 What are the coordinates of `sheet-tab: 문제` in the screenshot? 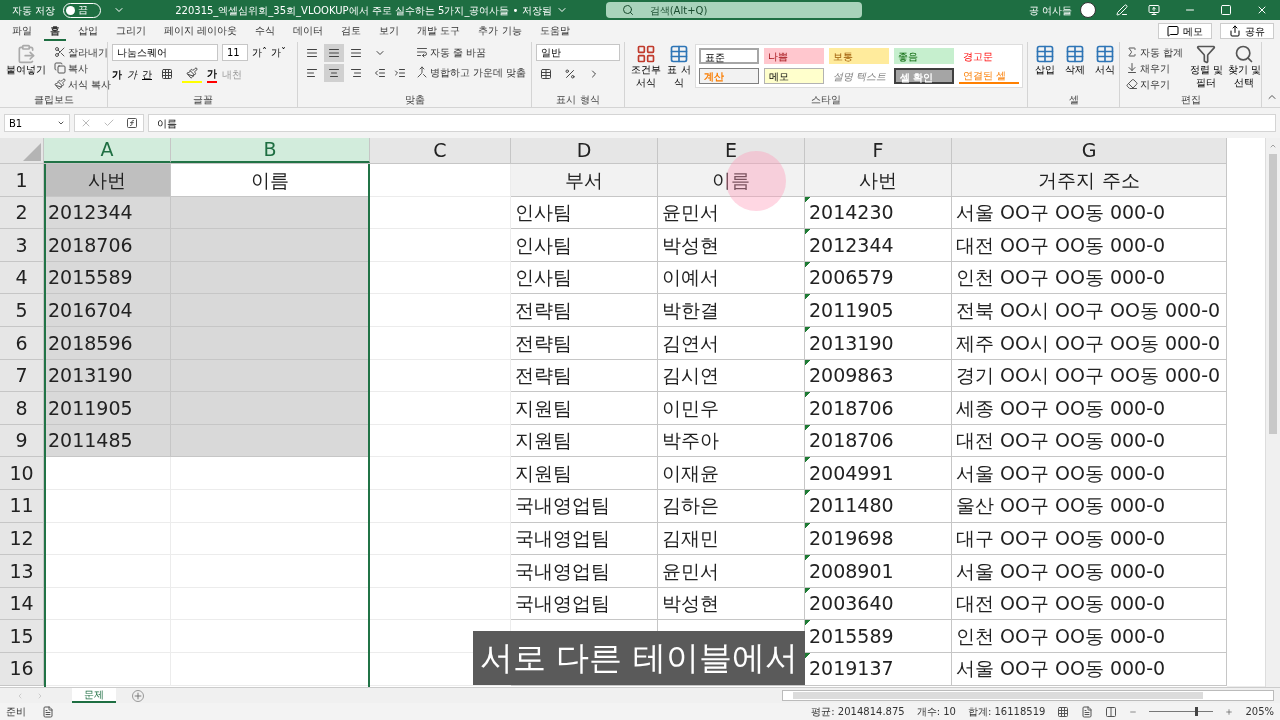 It's located at (94, 695).